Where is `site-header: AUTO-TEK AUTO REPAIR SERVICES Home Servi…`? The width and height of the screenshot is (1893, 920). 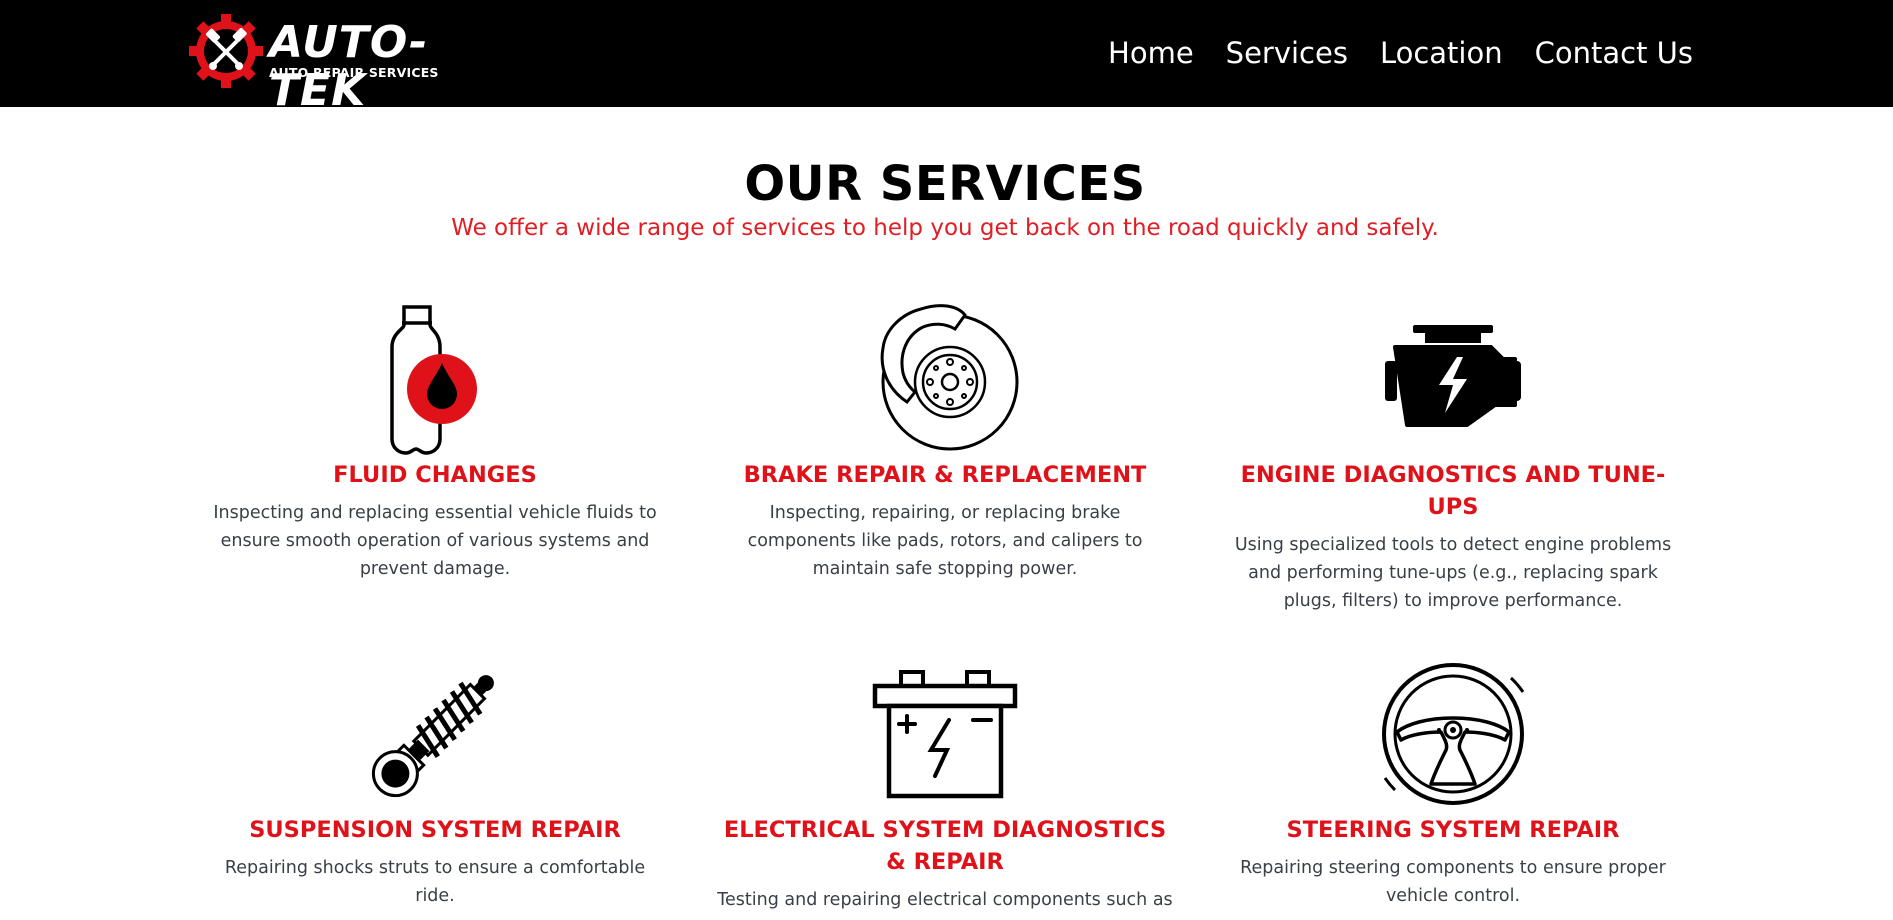
site-header: AUTO-TEK AUTO REPAIR SERVICES Home Servi… is located at coordinates (946, 57).